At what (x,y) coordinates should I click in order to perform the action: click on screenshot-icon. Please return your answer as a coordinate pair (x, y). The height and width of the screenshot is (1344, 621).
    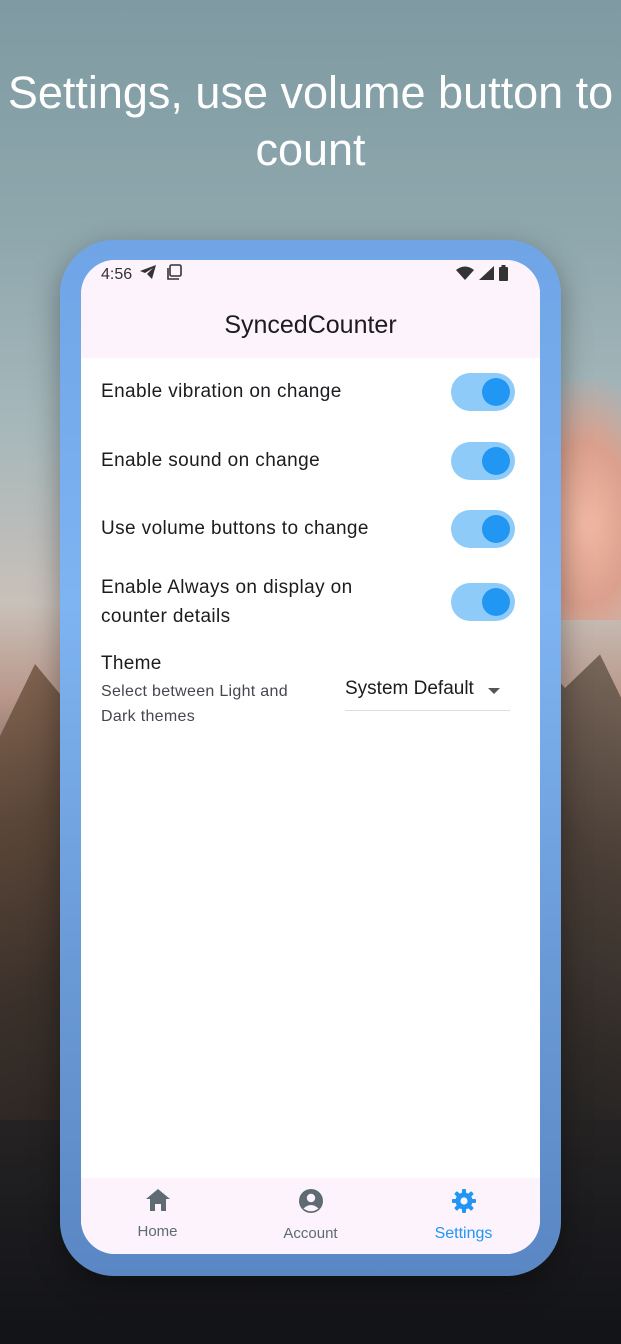
    Looking at the image, I should click on (175, 274).